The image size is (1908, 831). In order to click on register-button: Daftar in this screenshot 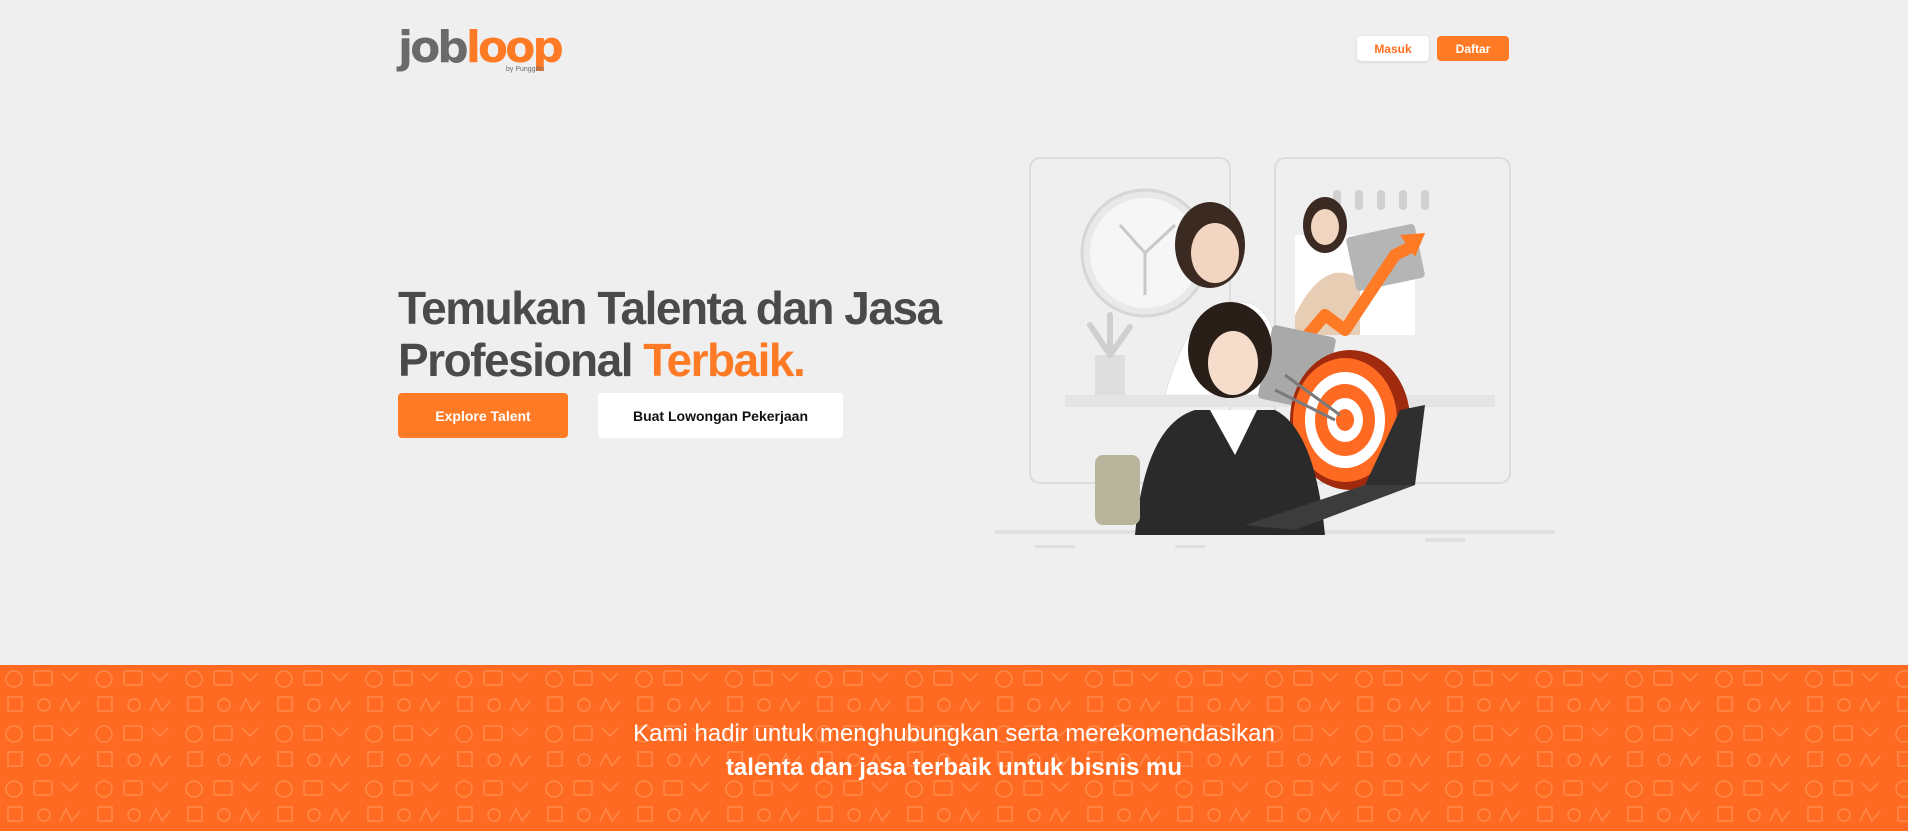, I will do `click(1473, 48)`.